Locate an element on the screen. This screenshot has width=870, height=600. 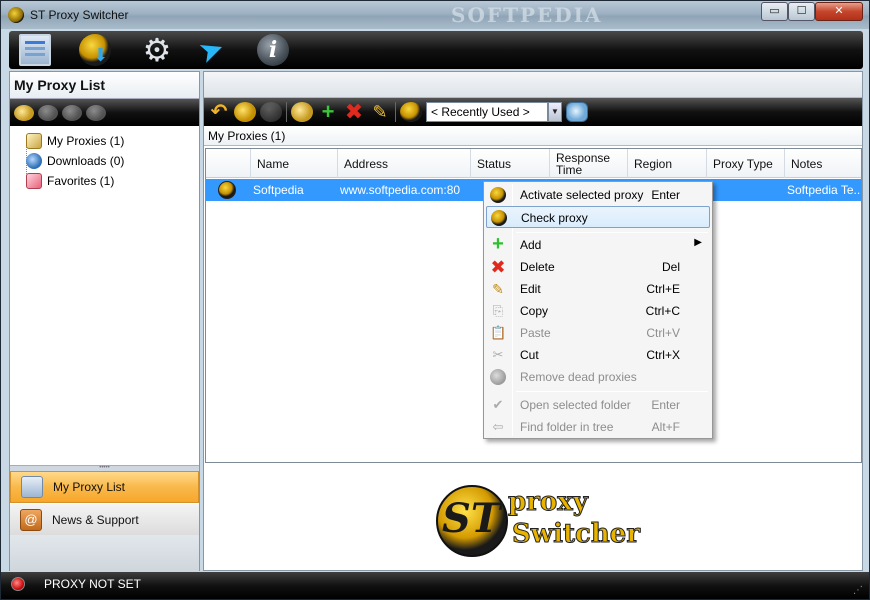
menu-item-open-folder: ✔ Open selected folder Enter is located at coordinates (598, 405).